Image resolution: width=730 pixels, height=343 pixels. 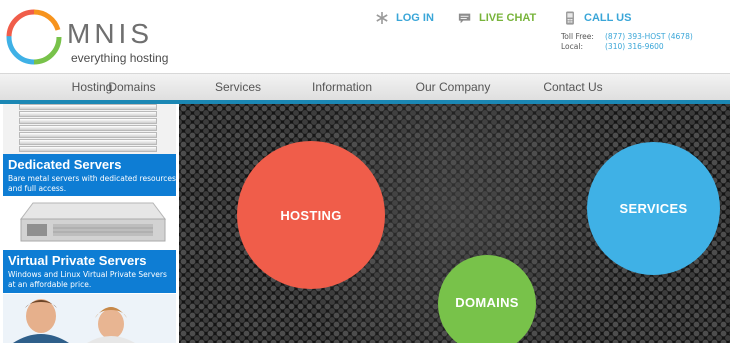 I want to click on nav-item-services: Services, so click(x=238, y=87).